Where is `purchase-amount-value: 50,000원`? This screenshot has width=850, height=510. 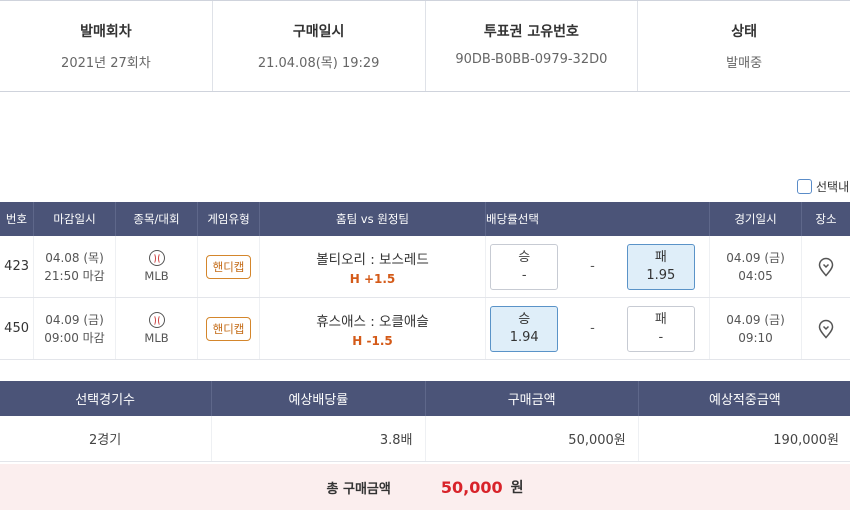 purchase-amount-value: 50,000원 is located at coordinates (532, 438).